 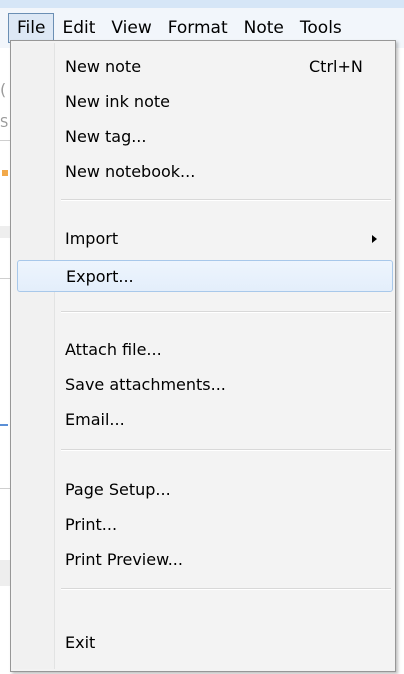 I want to click on menu-item-import: Import, so click(x=203, y=239).